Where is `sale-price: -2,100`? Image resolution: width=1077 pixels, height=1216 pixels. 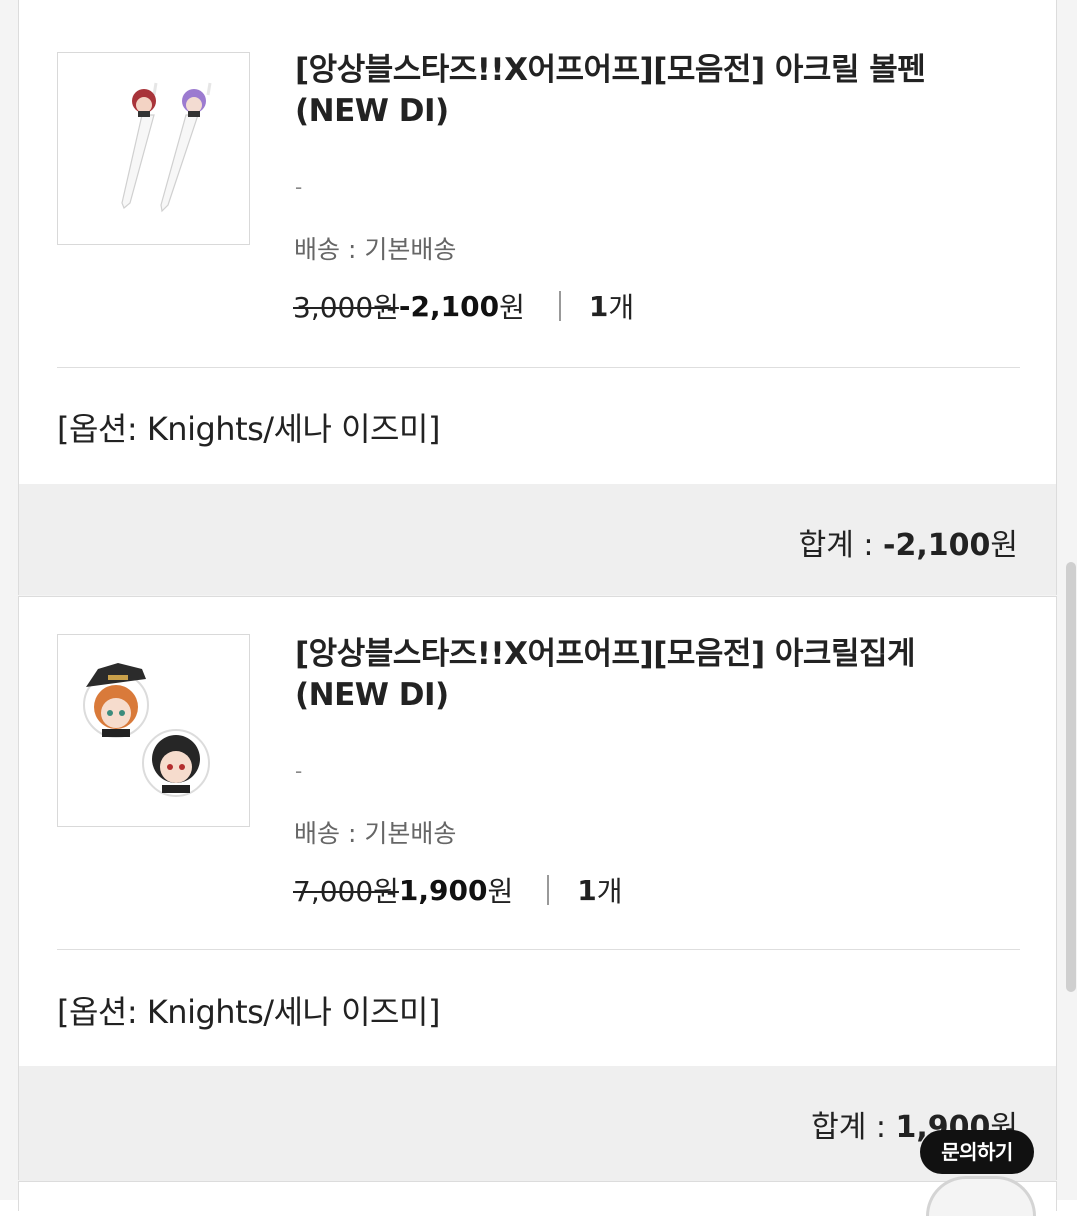
sale-price: -2,100 is located at coordinates (449, 306).